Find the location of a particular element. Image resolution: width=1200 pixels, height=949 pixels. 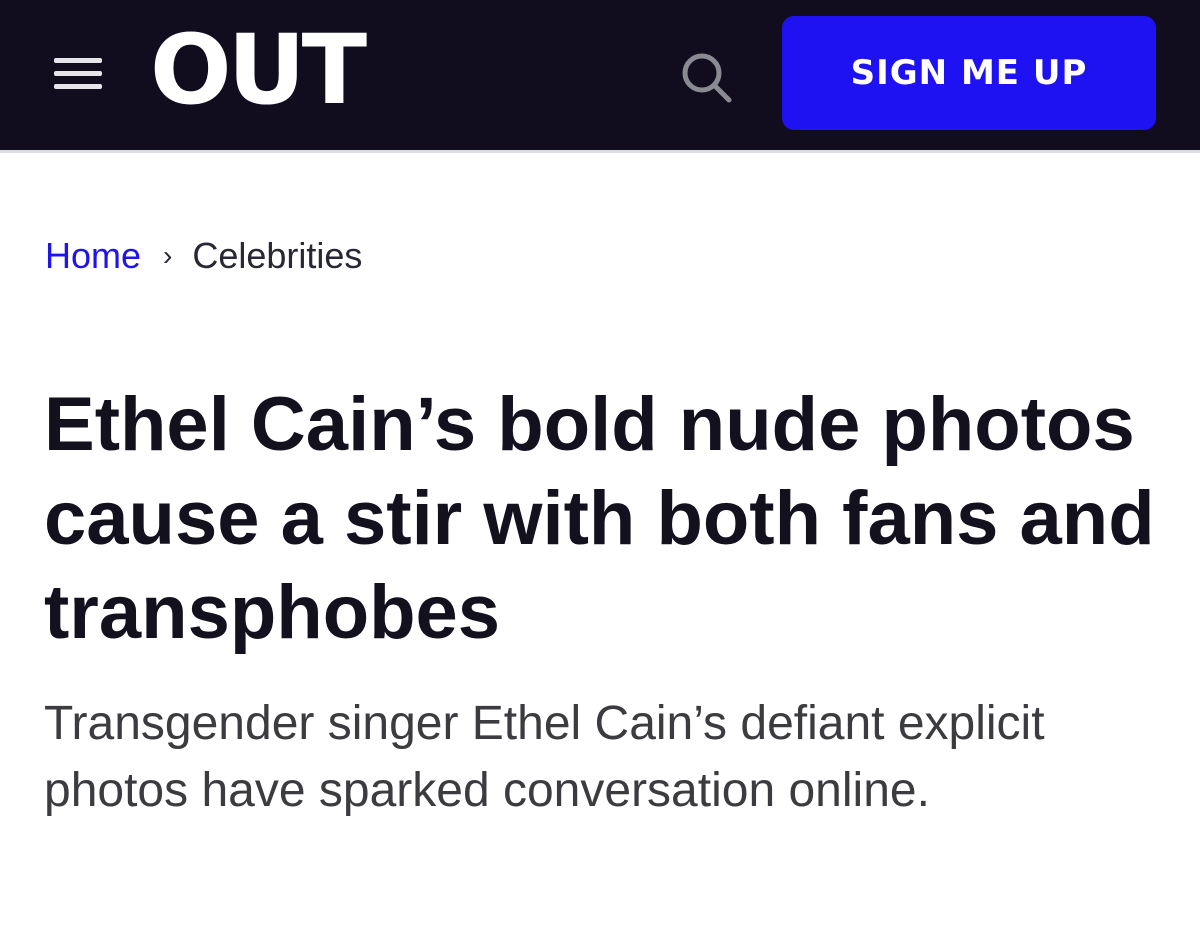

sign-me-up-button: SIGN ME UP is located at coordinates (969, 73).